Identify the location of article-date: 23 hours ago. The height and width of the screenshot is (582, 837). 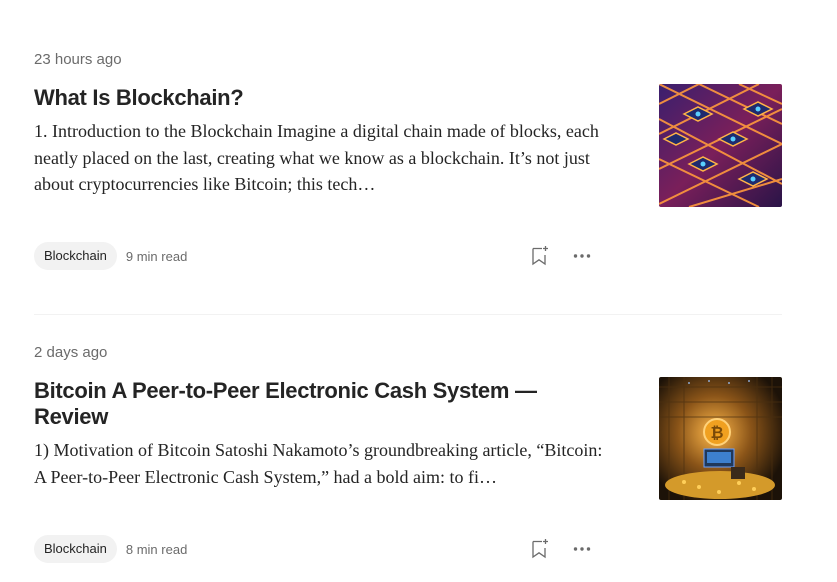
(78, 59).